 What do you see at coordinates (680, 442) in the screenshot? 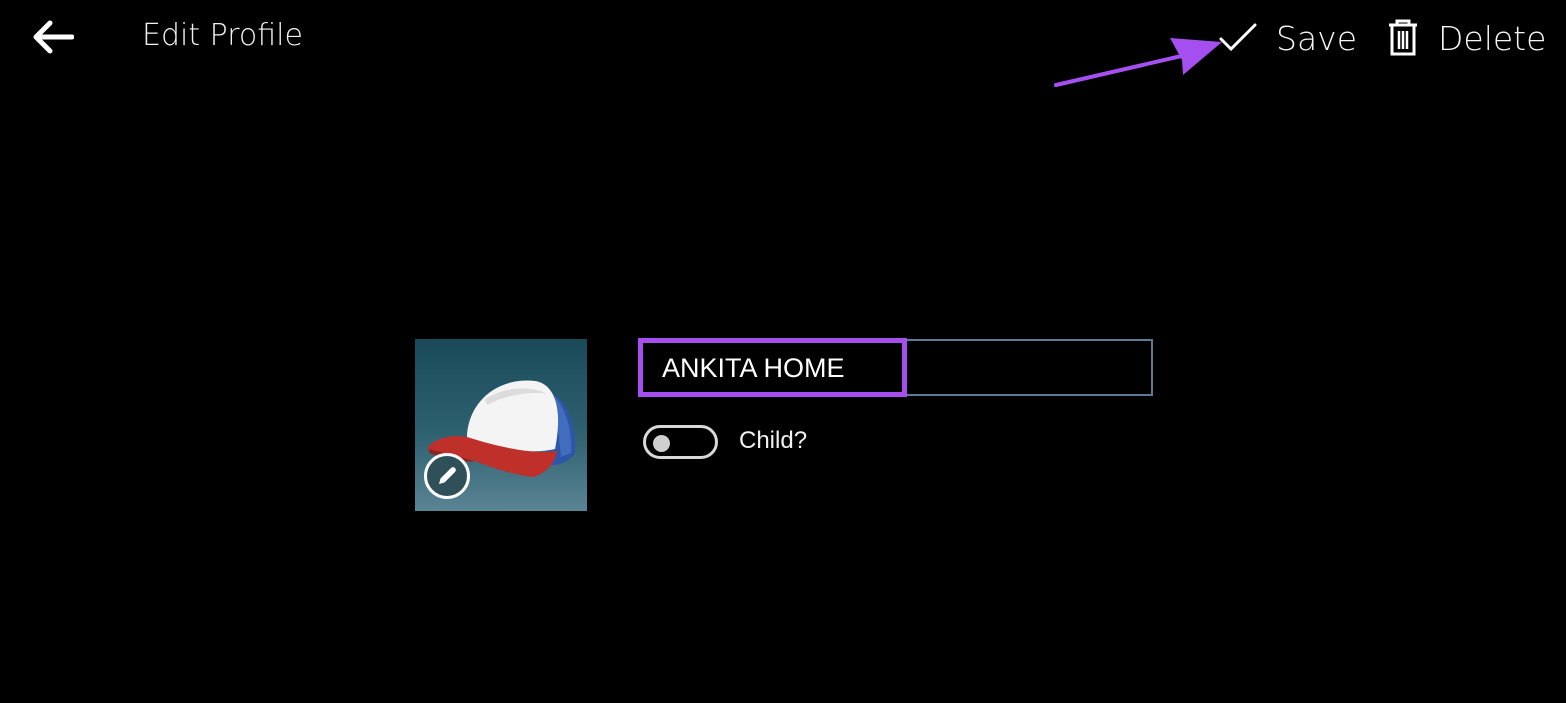
I see `child-toggle` at bounding box center [680, 442].